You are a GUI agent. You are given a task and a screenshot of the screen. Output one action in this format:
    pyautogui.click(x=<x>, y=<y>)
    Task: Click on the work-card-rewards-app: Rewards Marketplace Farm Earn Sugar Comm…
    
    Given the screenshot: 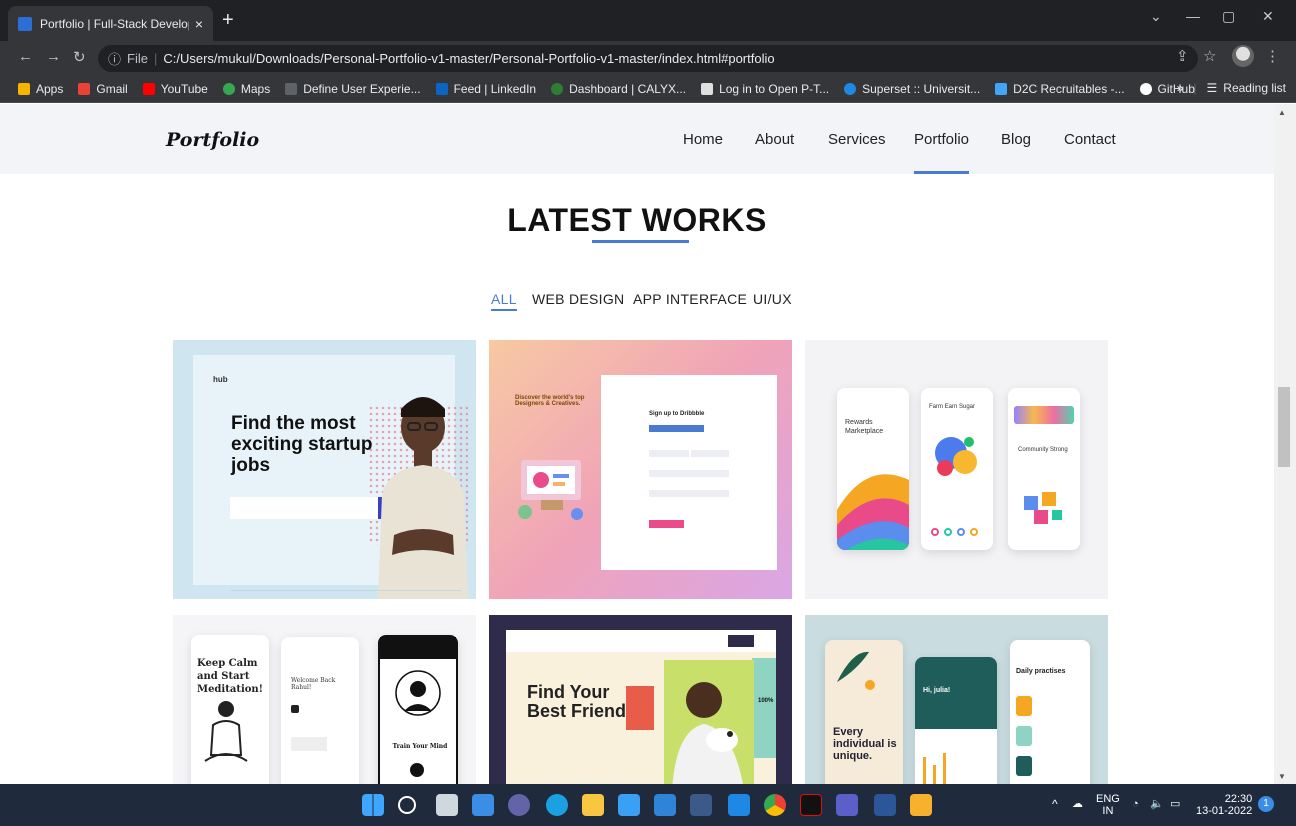 What is the action you would take?
    pyautogui.click(x=956, y=469)
    